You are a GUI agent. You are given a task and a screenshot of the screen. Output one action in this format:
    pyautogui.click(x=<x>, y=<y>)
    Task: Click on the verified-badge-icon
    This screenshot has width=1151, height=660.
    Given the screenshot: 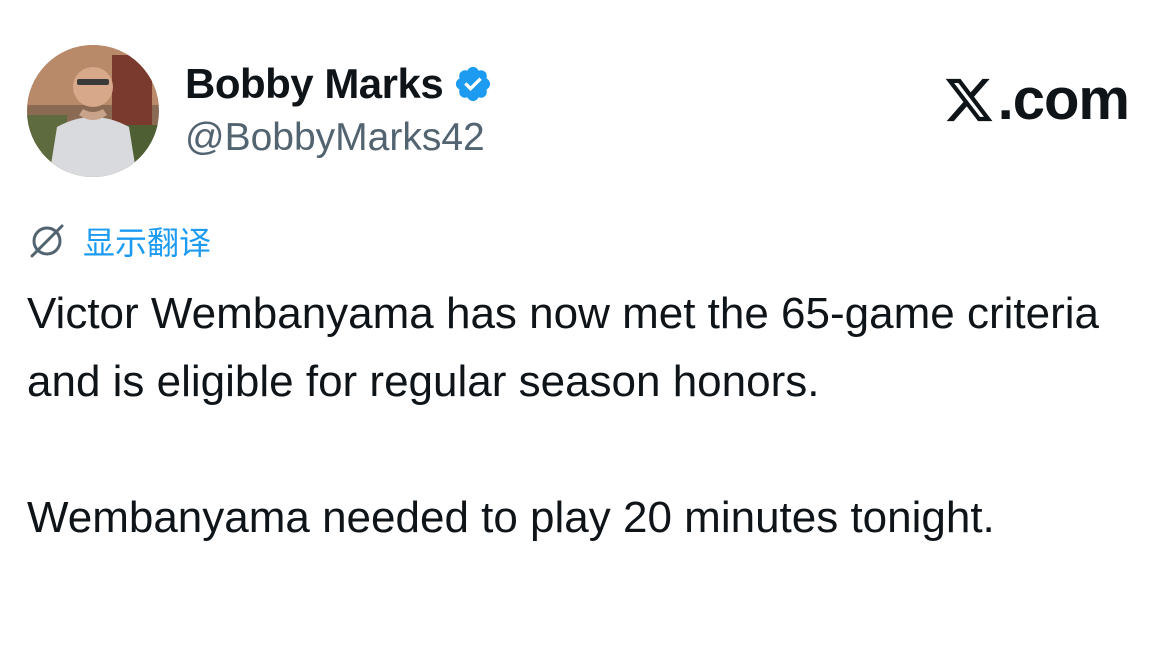 What is the action you would take?
    pyautogui.click(x=473, y=84)
    